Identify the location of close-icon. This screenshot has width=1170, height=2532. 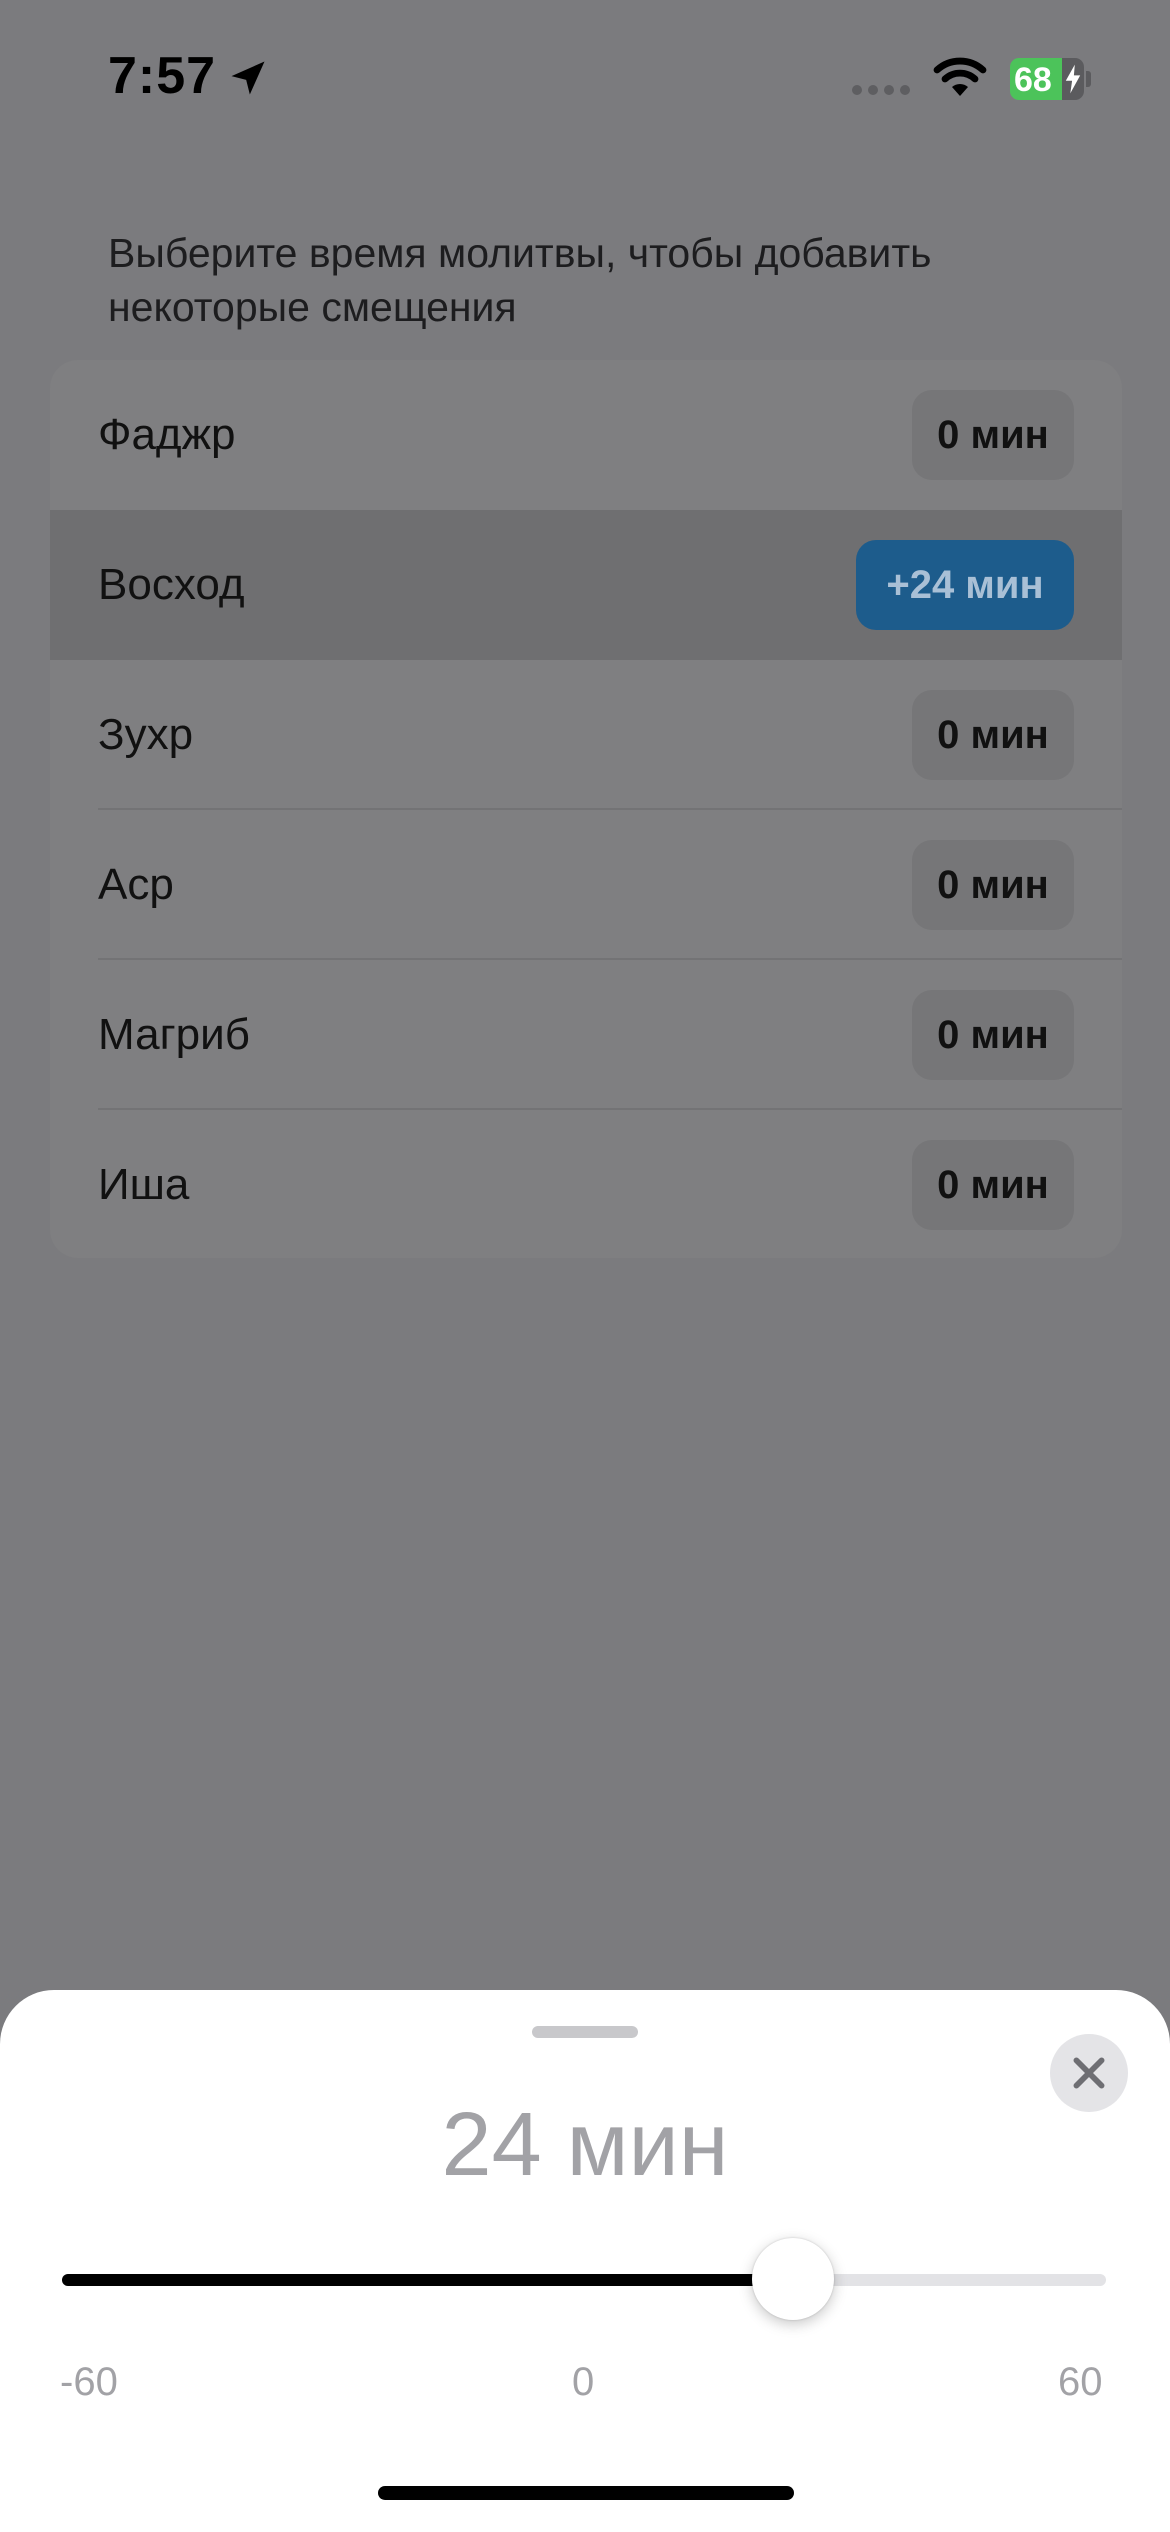
(1089, 2073).